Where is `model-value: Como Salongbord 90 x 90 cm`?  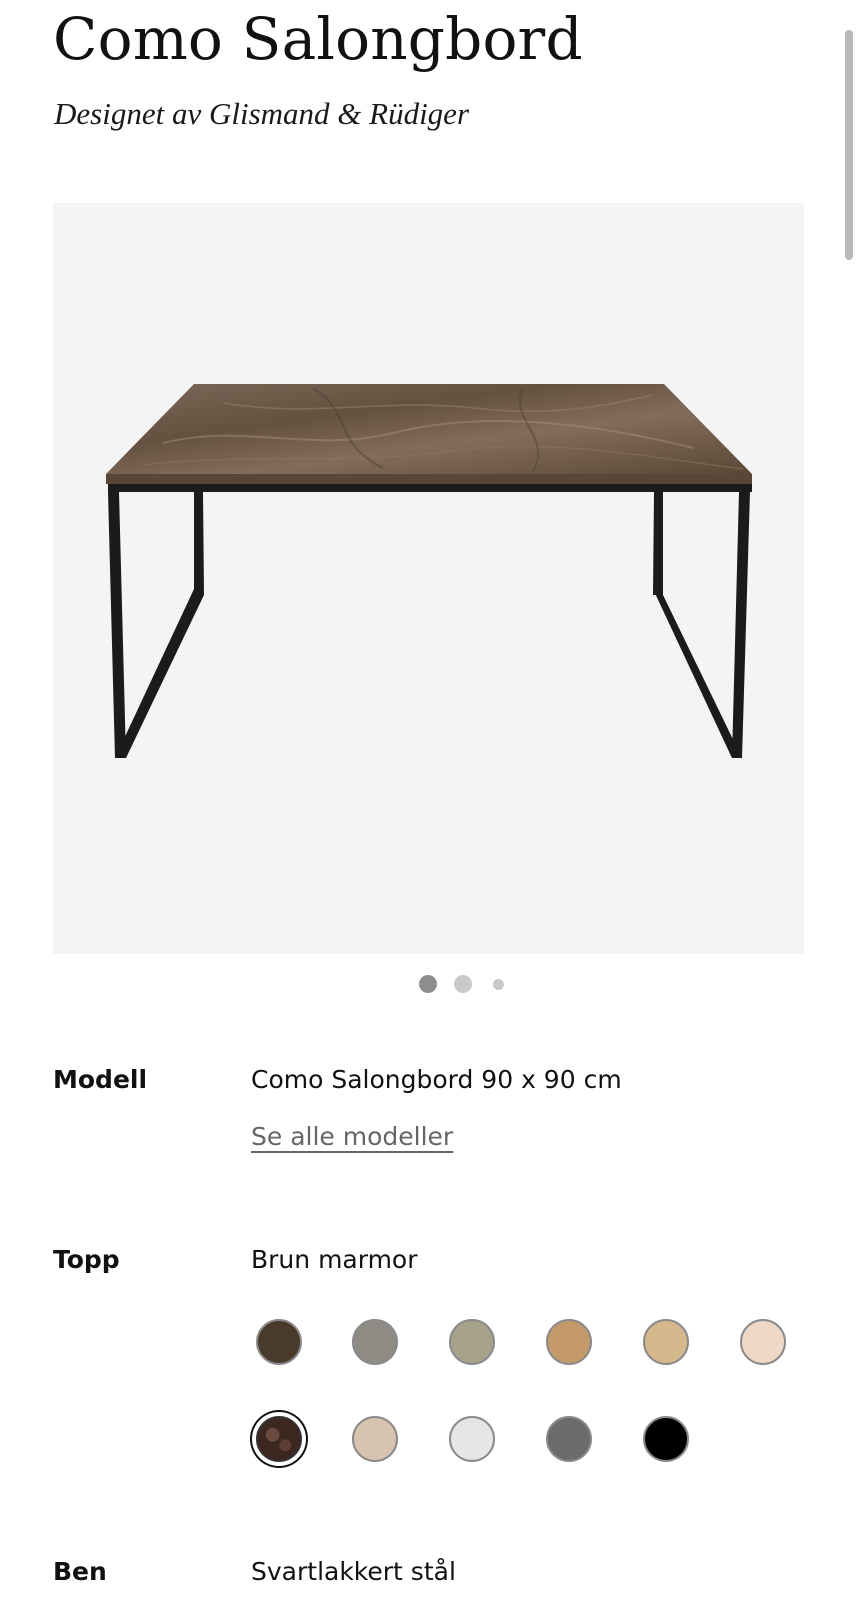
model-value: Como Salongbord 90 x 90 cm is located at coordinates (436, 1079).